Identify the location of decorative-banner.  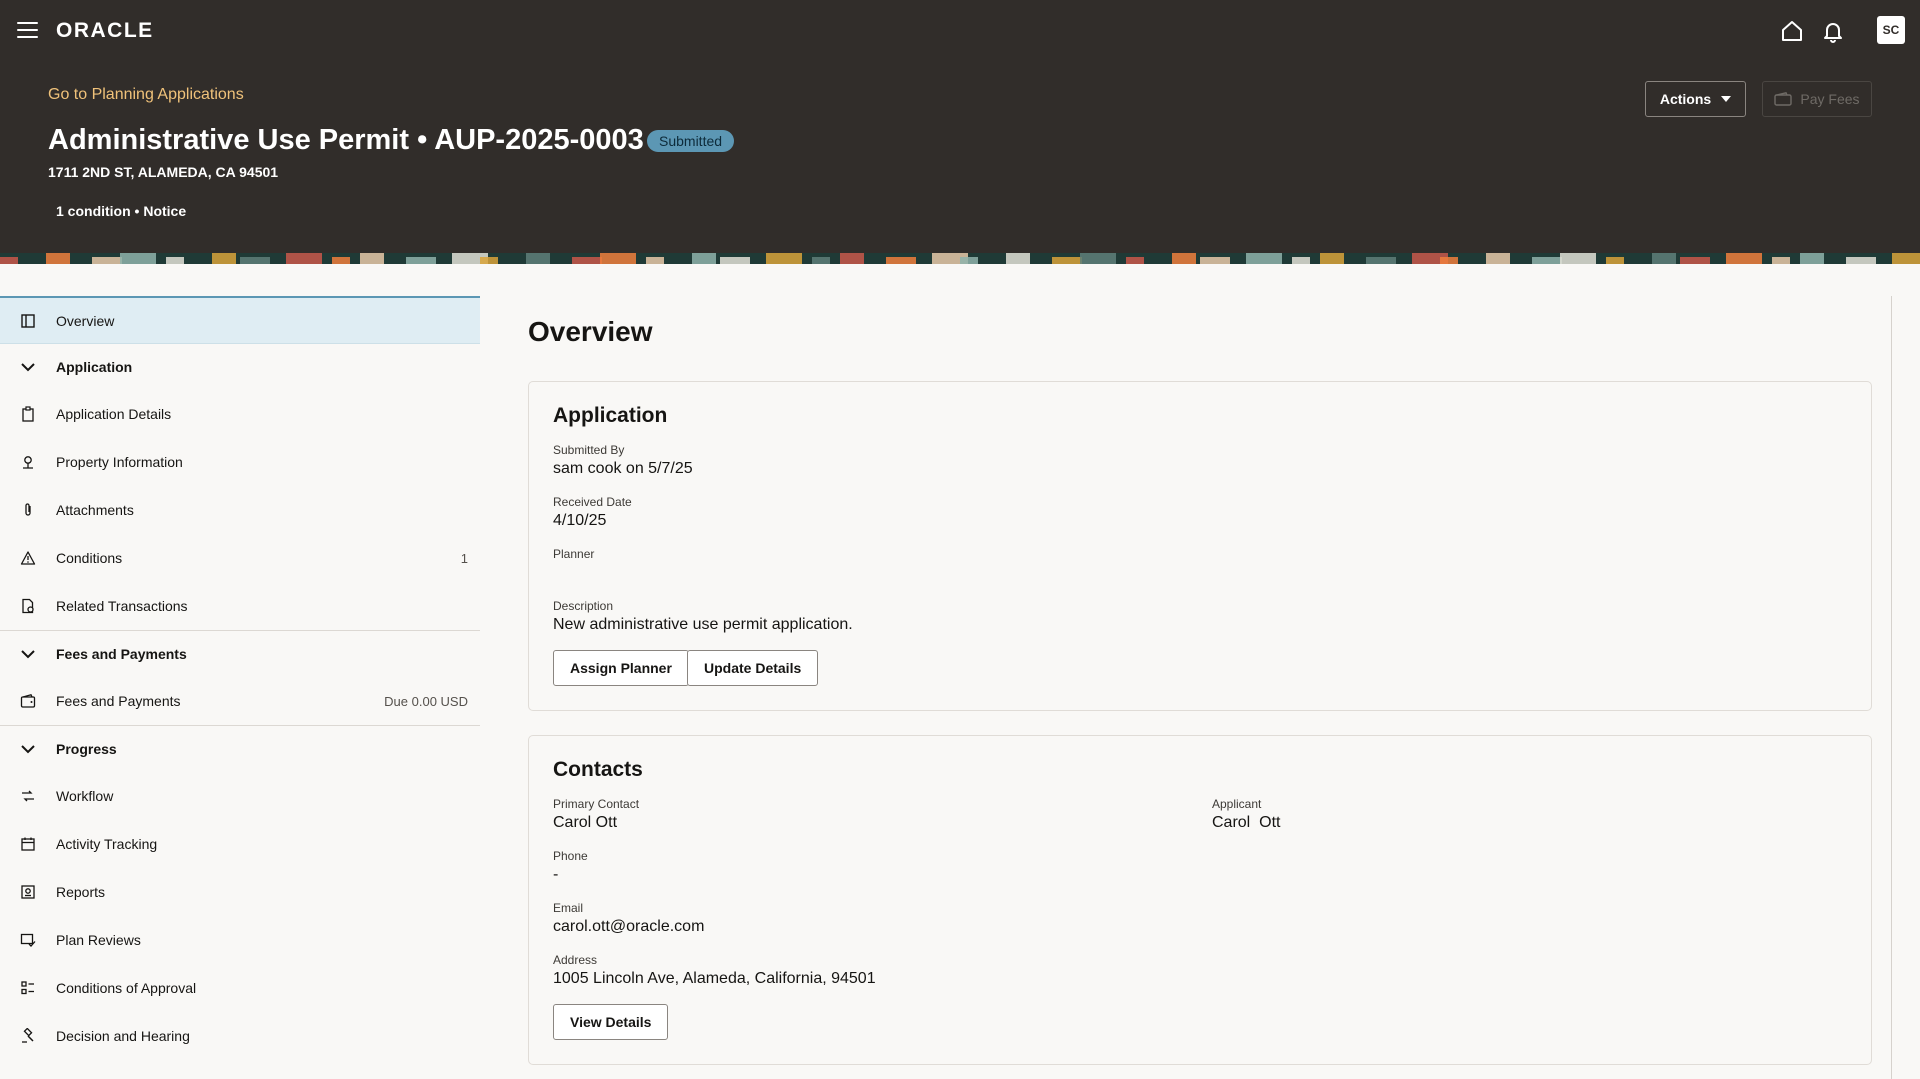
(960, 258).